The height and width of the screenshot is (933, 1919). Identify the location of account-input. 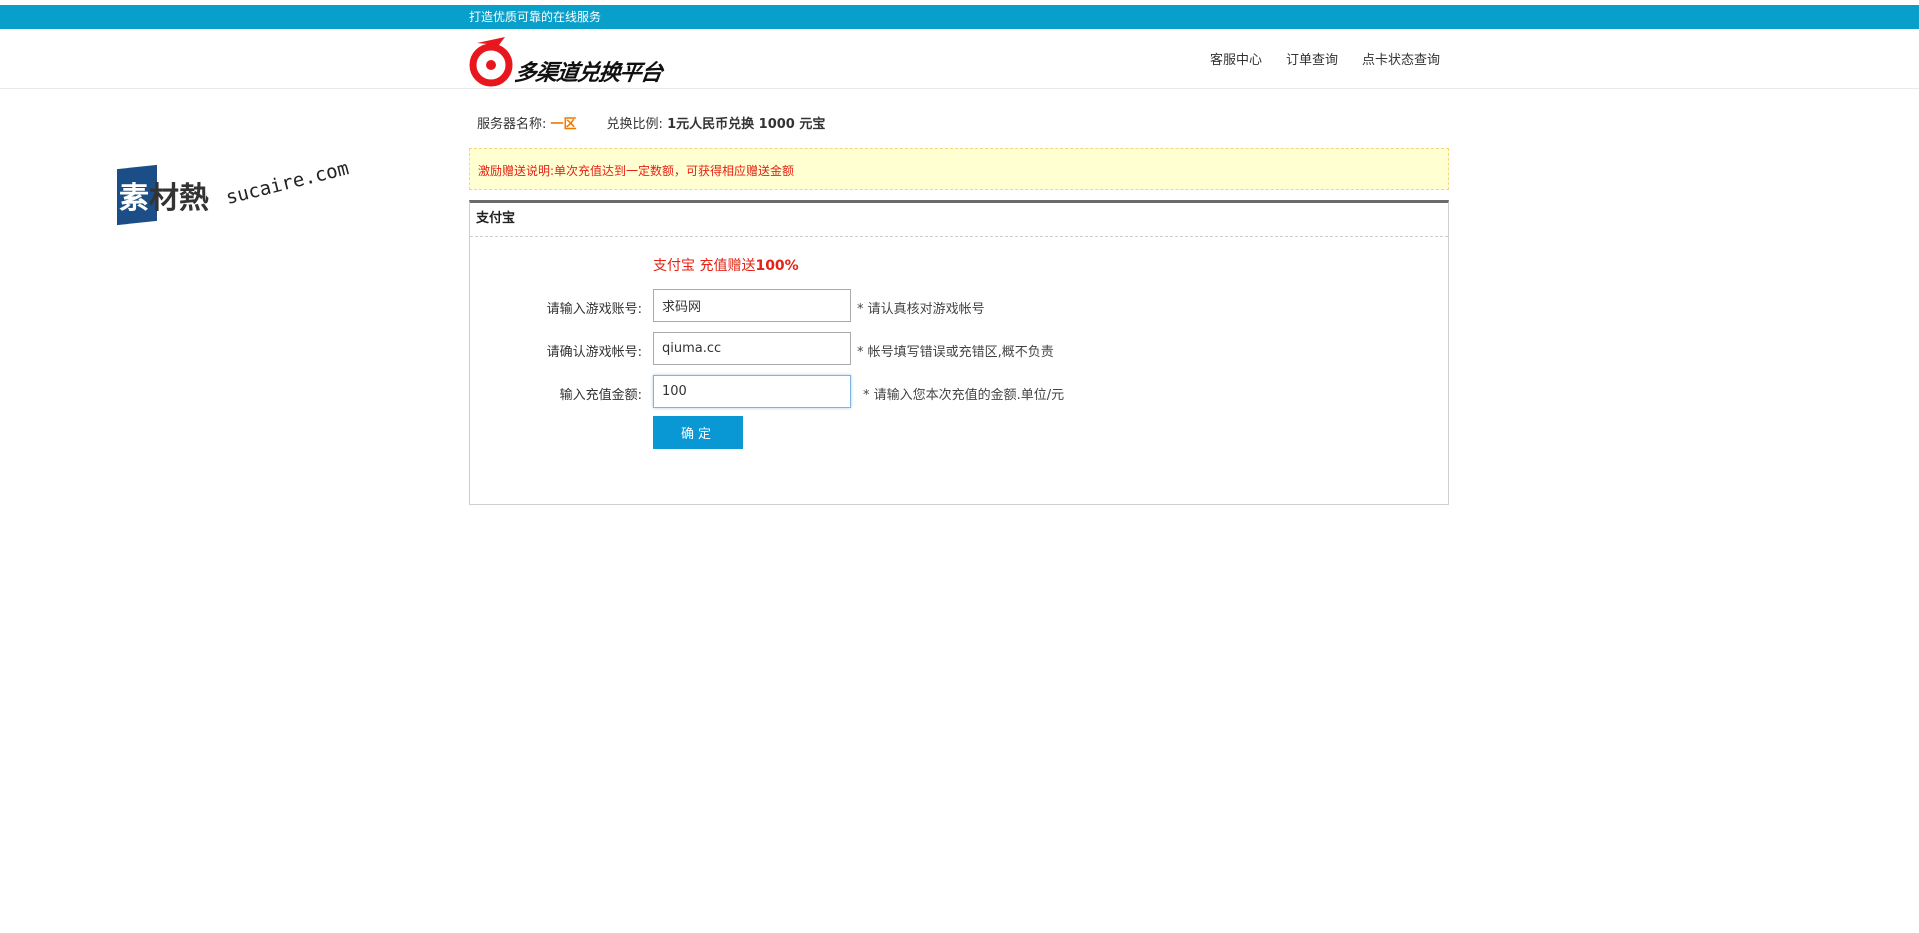
(752, 305).